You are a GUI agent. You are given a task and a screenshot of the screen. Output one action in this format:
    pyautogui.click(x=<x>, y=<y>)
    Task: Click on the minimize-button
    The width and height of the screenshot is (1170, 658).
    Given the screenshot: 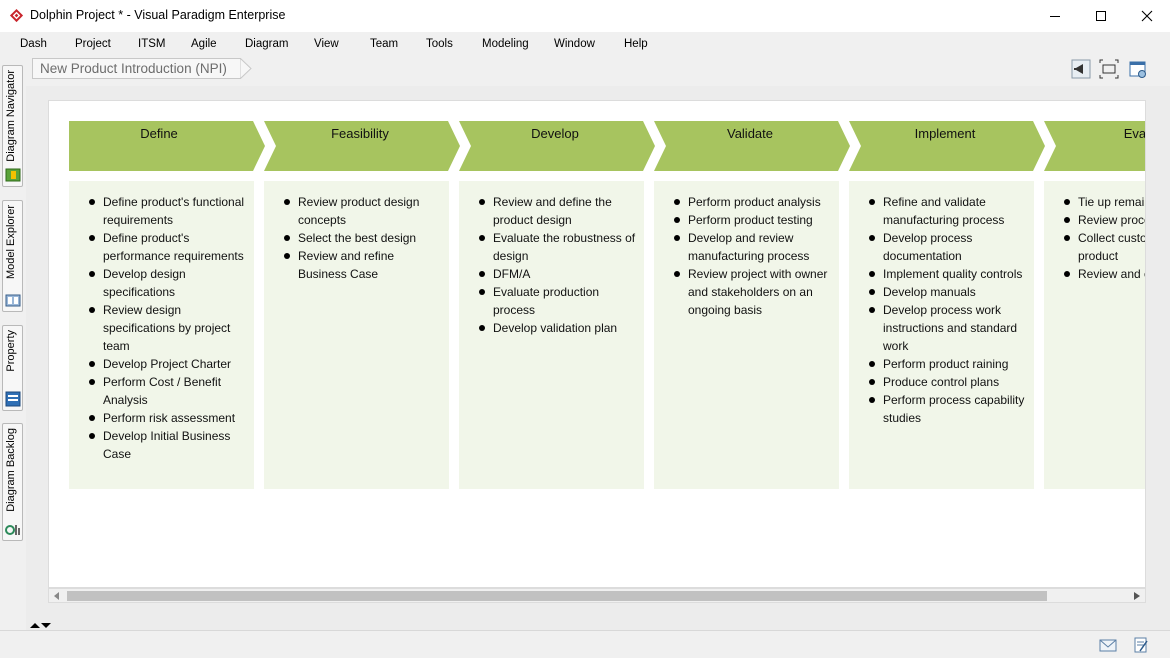 What is the action you would take?
    pyautogui.click(x=1055, y=16)
    